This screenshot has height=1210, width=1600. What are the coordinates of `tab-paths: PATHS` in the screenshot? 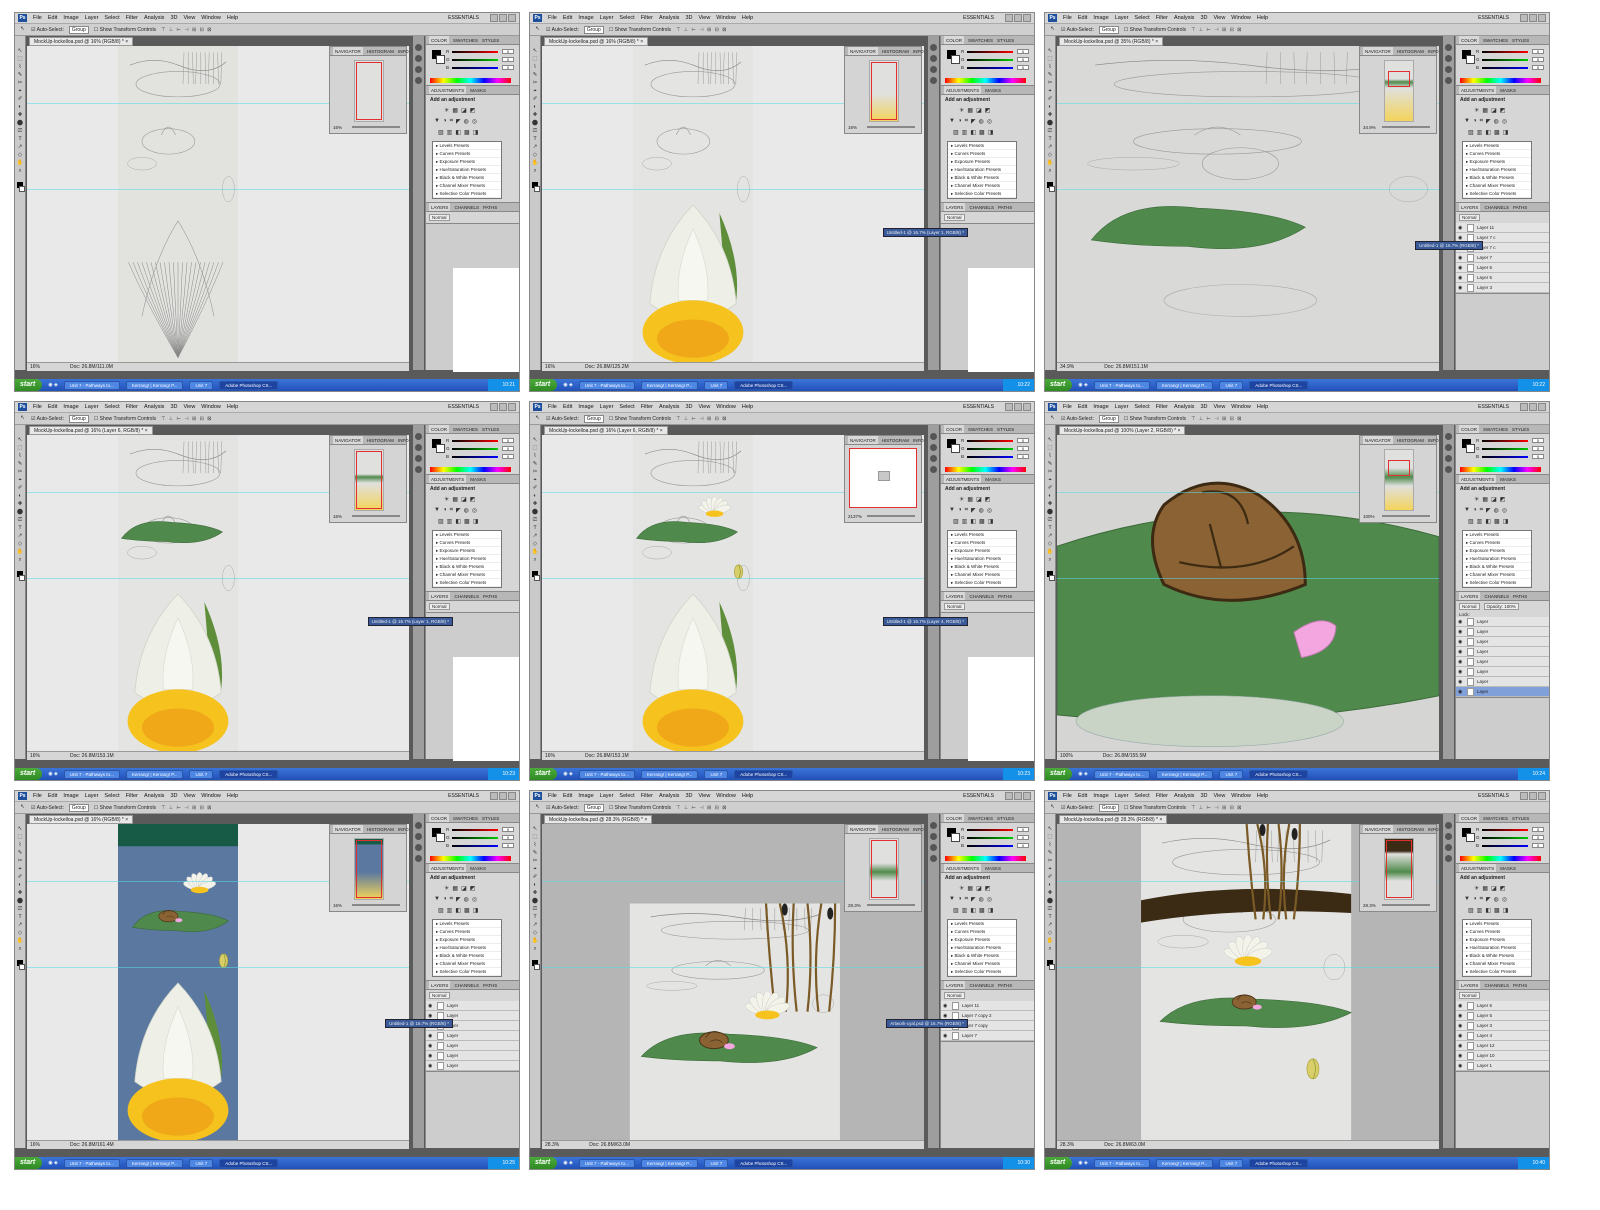 It's located at (1520, 985).